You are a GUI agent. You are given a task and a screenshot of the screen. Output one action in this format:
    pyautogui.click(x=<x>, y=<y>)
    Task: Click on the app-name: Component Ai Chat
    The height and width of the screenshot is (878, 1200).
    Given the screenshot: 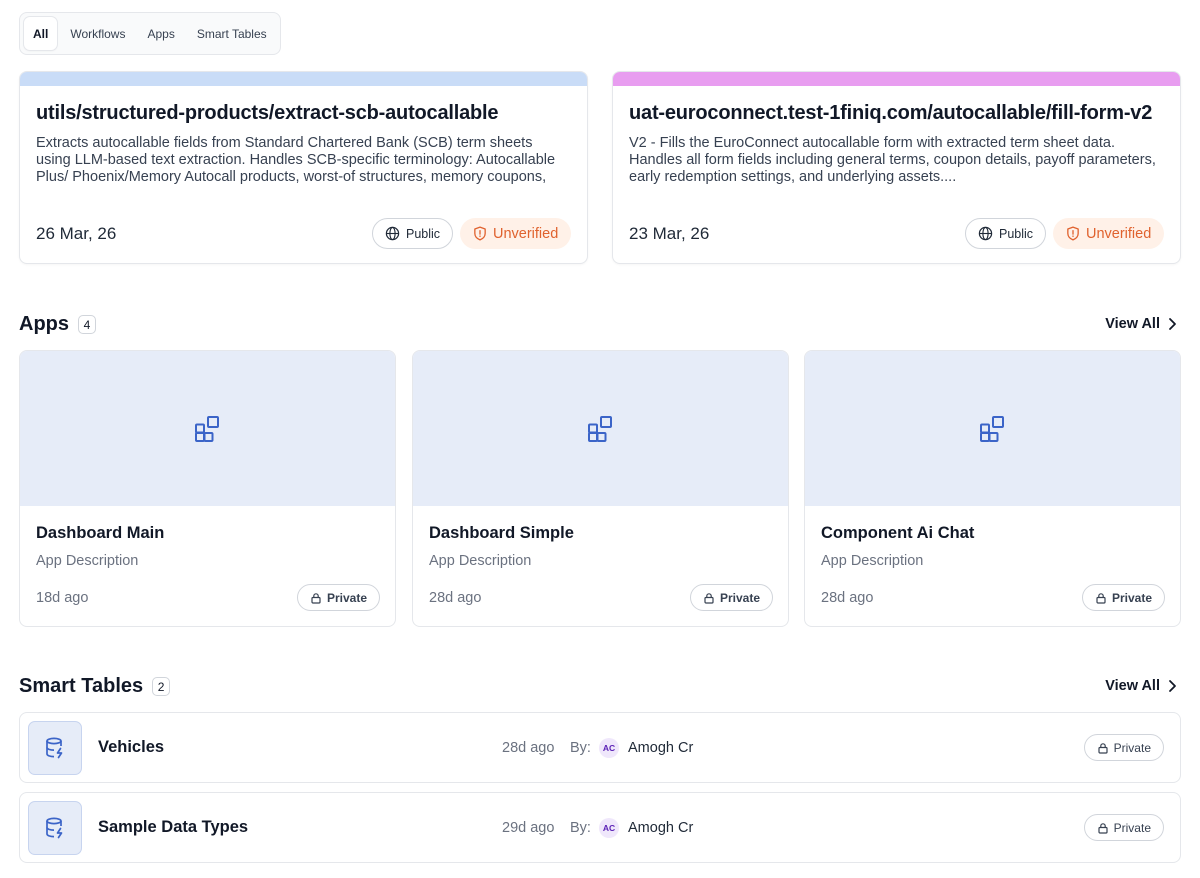 What is the action you would take?
    pyautogui.click(x=898, y=533)
    